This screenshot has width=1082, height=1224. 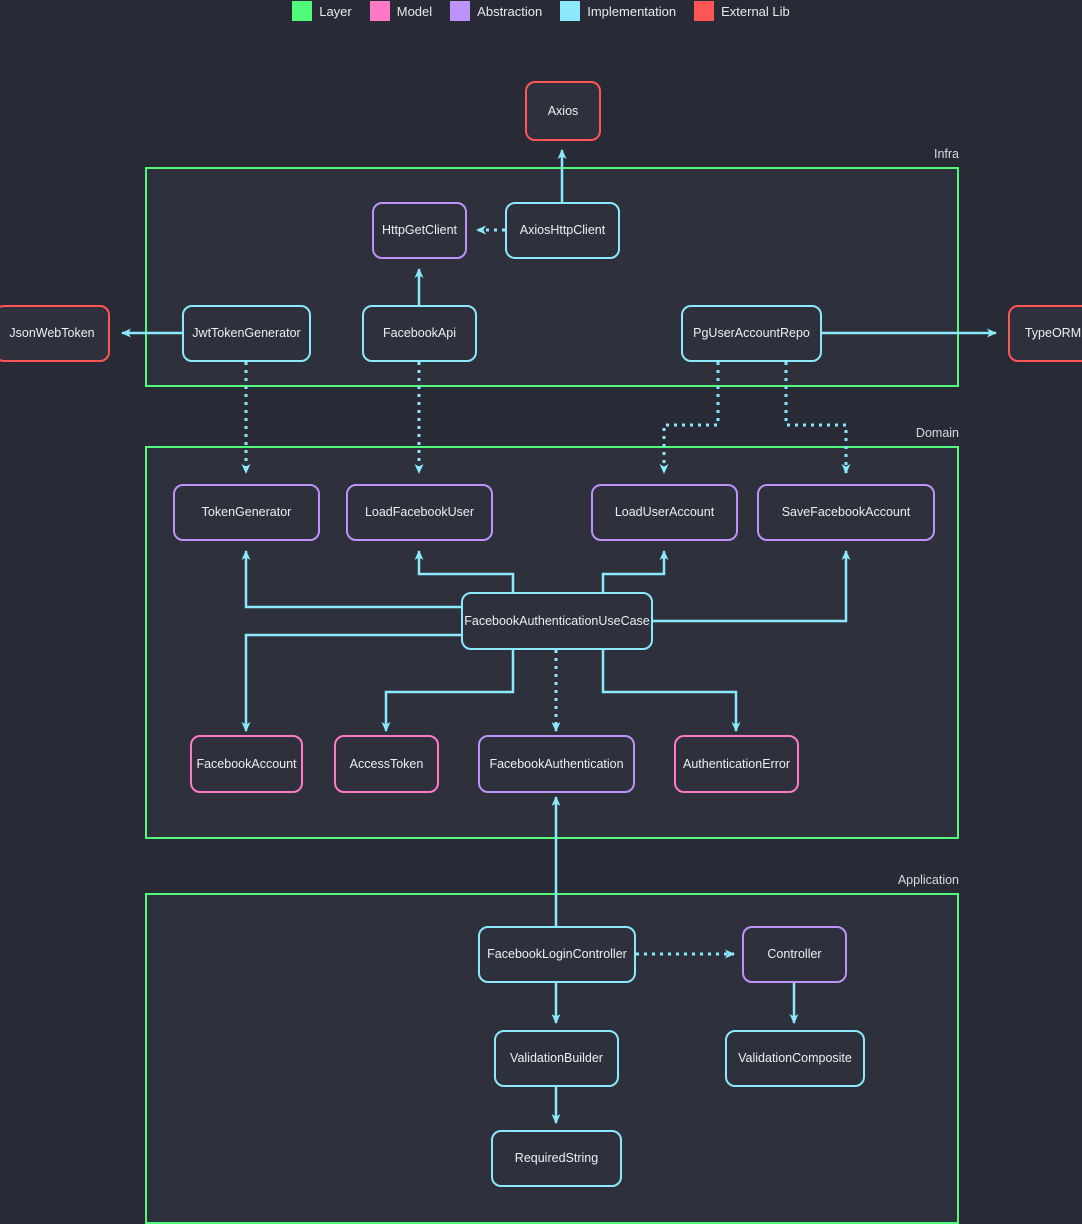 I want to click on node-validationbuilder: ValidationBuilder, so click(x=556, y=1058).